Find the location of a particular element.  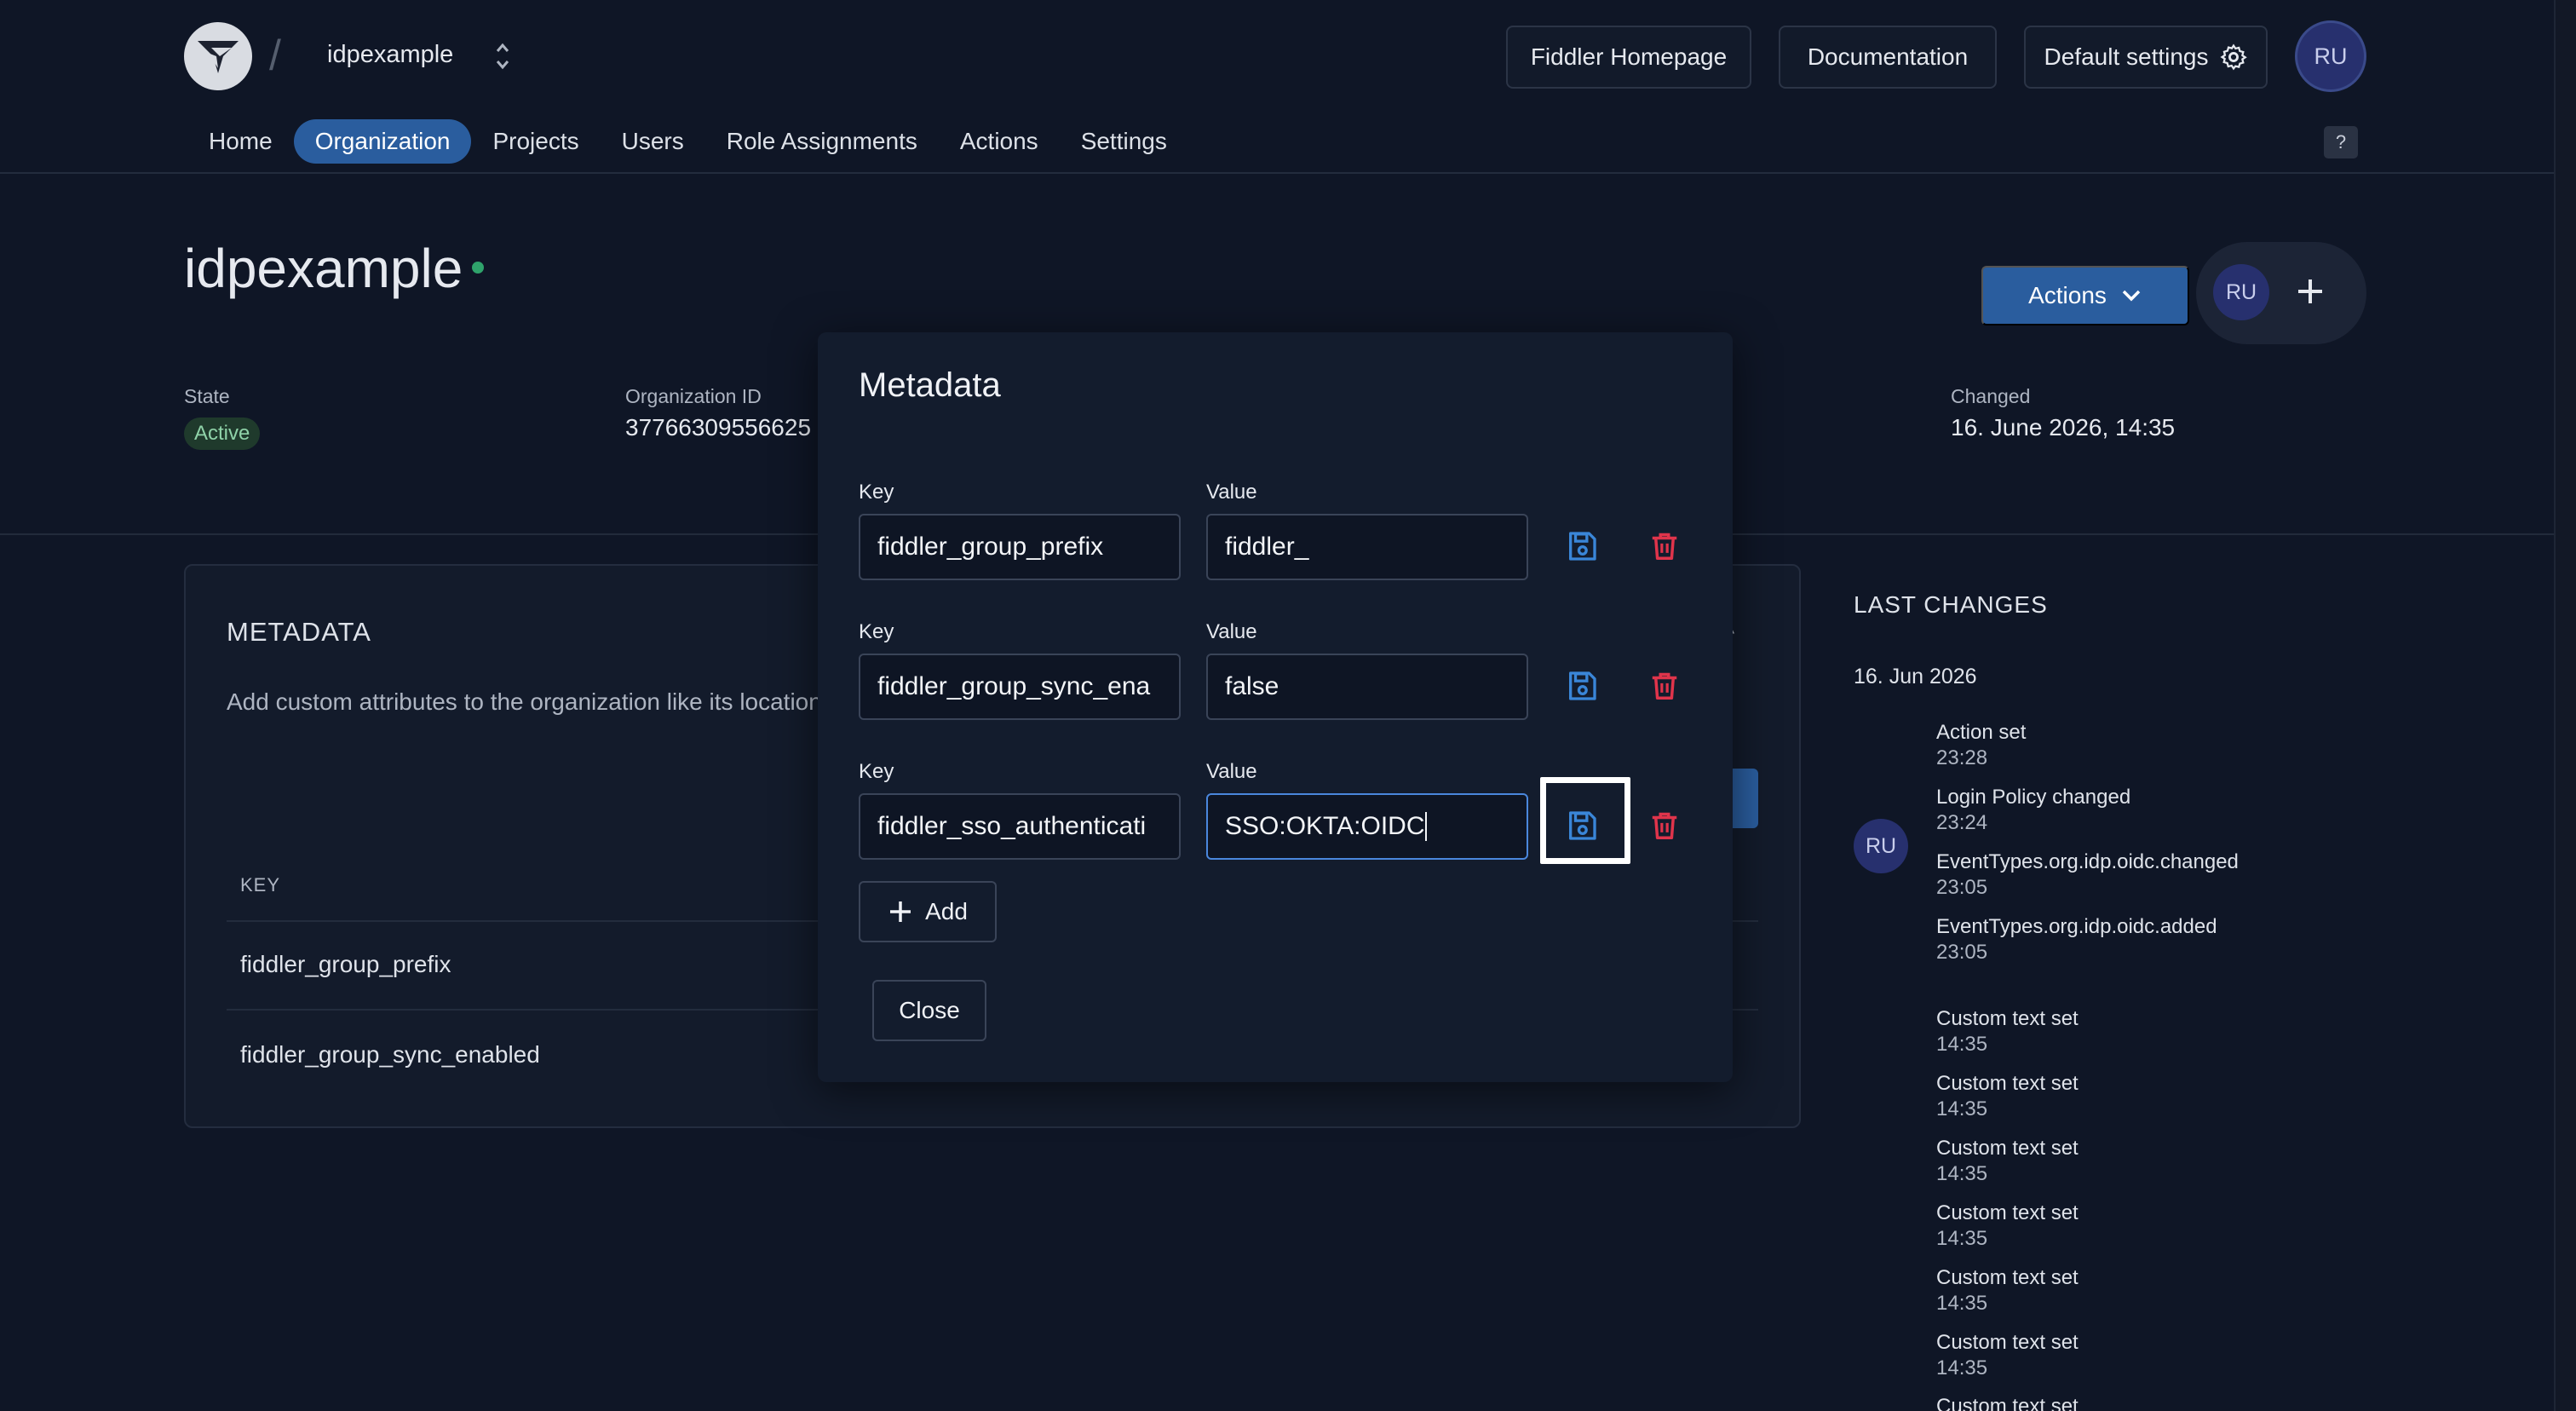

page-scrollbar is located at coordinates (2565, 705).